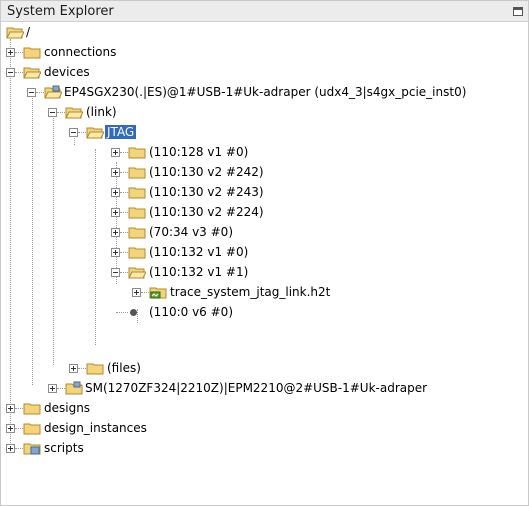  I want to click on tree-label-trace-file: trace_system_jtag_link.h2t, so click(250, 292).